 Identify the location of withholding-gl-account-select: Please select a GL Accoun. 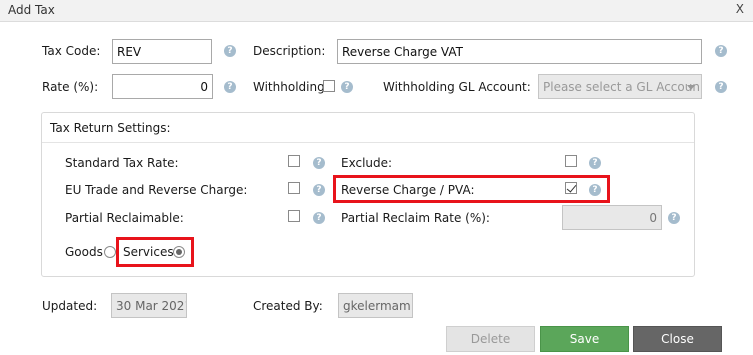
(620, 86).